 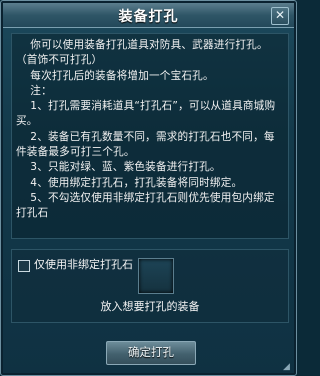 I want to click on equipment-slot, so click(x=156, y=276).